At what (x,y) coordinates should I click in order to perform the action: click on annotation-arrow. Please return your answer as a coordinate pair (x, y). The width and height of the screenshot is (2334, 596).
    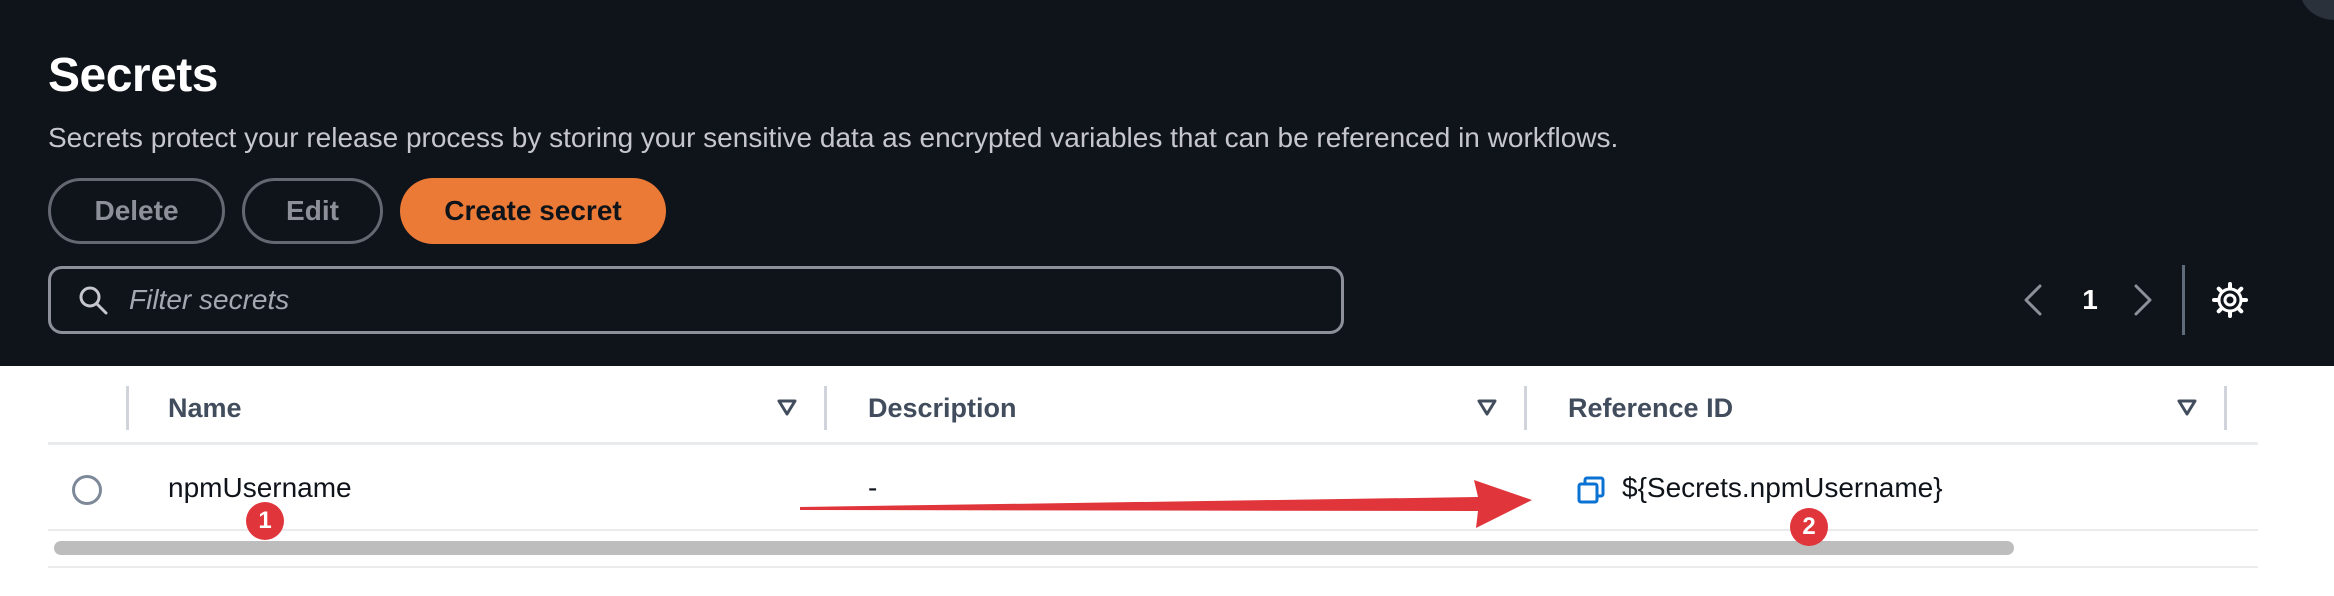
    Looking at the image, I should click on (1166, 504).